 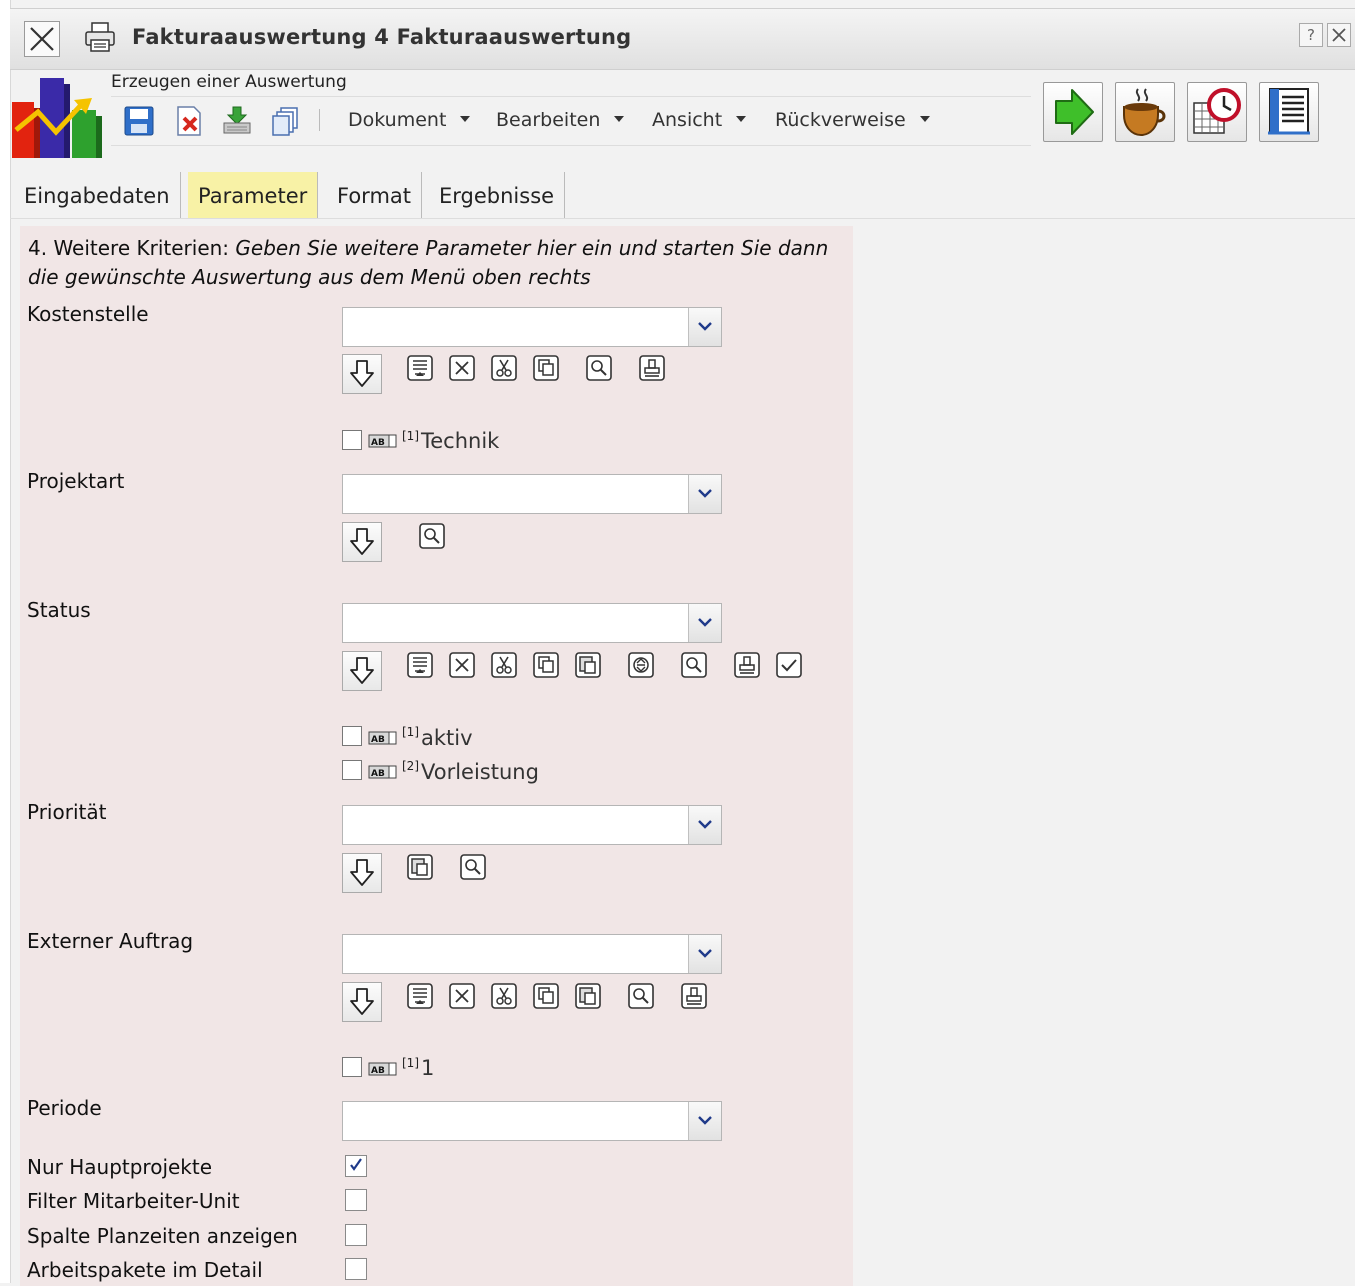 I want to click on periode-label: Periode, so click(x=64, y=1108).